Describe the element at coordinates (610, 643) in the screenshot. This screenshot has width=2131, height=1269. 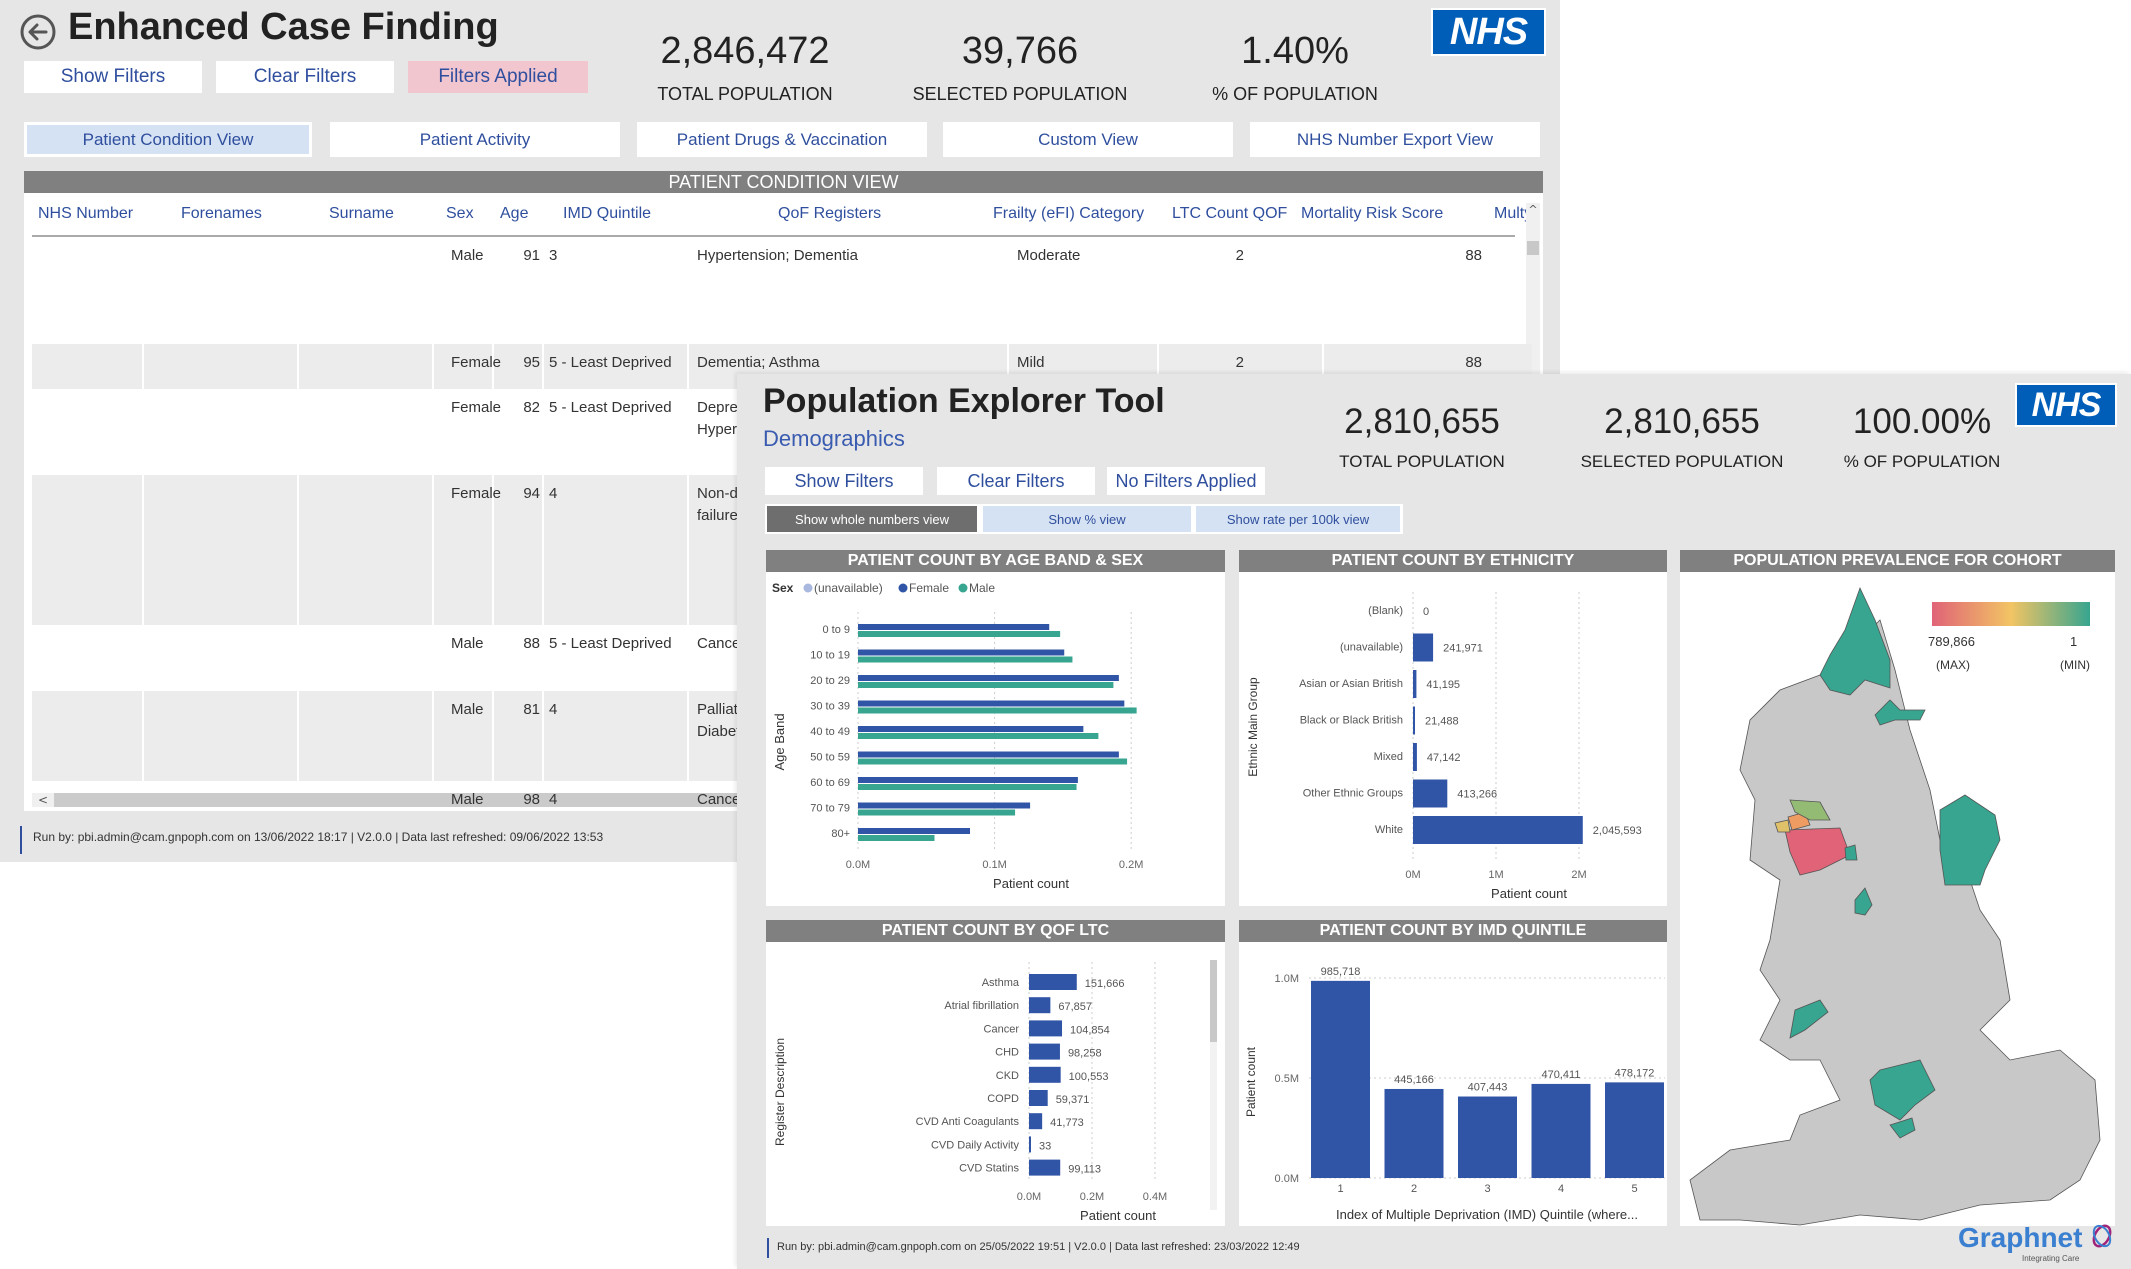
I see `cell-imd: 5 - Least Deprived` at that location.